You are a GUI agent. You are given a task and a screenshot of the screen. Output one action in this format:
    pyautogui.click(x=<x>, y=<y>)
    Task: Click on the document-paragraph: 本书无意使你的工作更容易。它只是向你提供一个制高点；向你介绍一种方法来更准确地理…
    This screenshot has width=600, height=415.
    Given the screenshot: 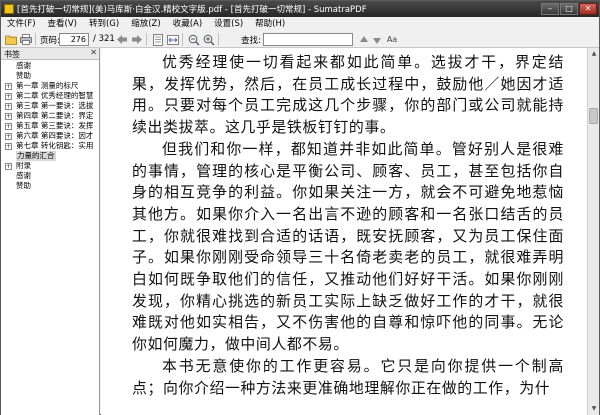 What is the action you would take?
    pyautogui.click(x=348, y=376)
    